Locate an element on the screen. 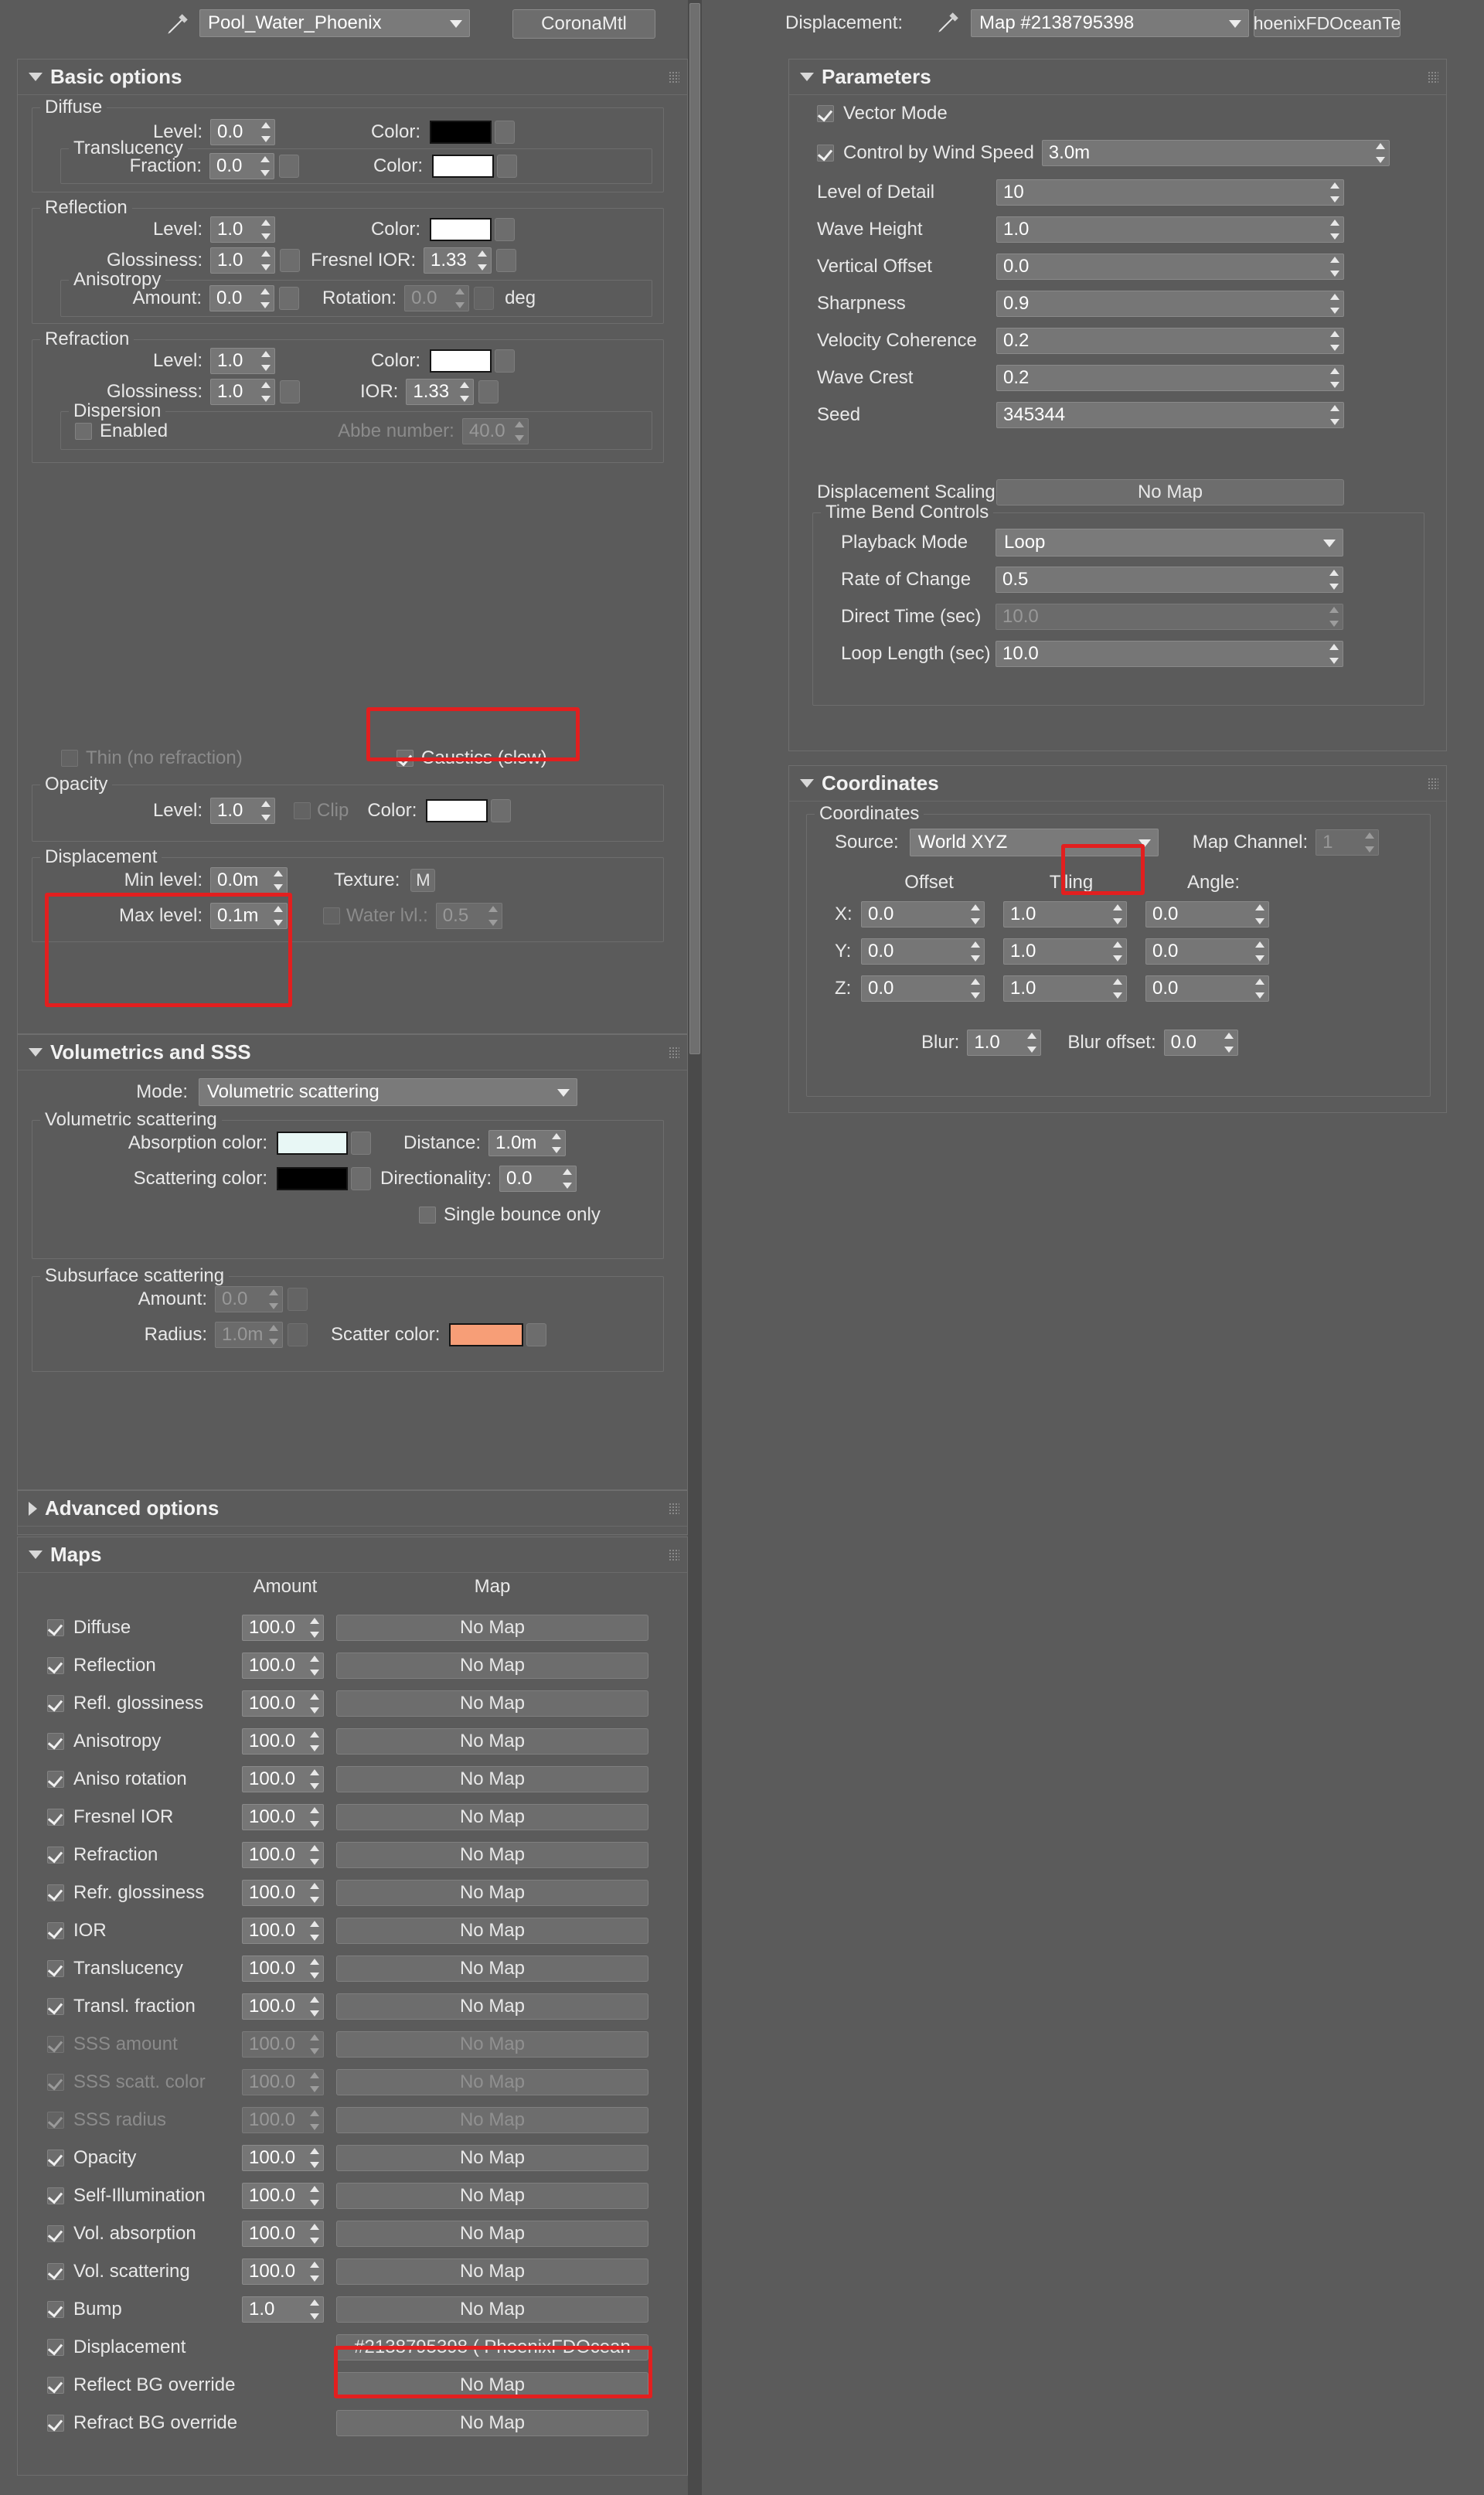 This screenshot has width=1484, height=2495. displacement-min-spinner: 0.0m is located at coordinates (249, 880).